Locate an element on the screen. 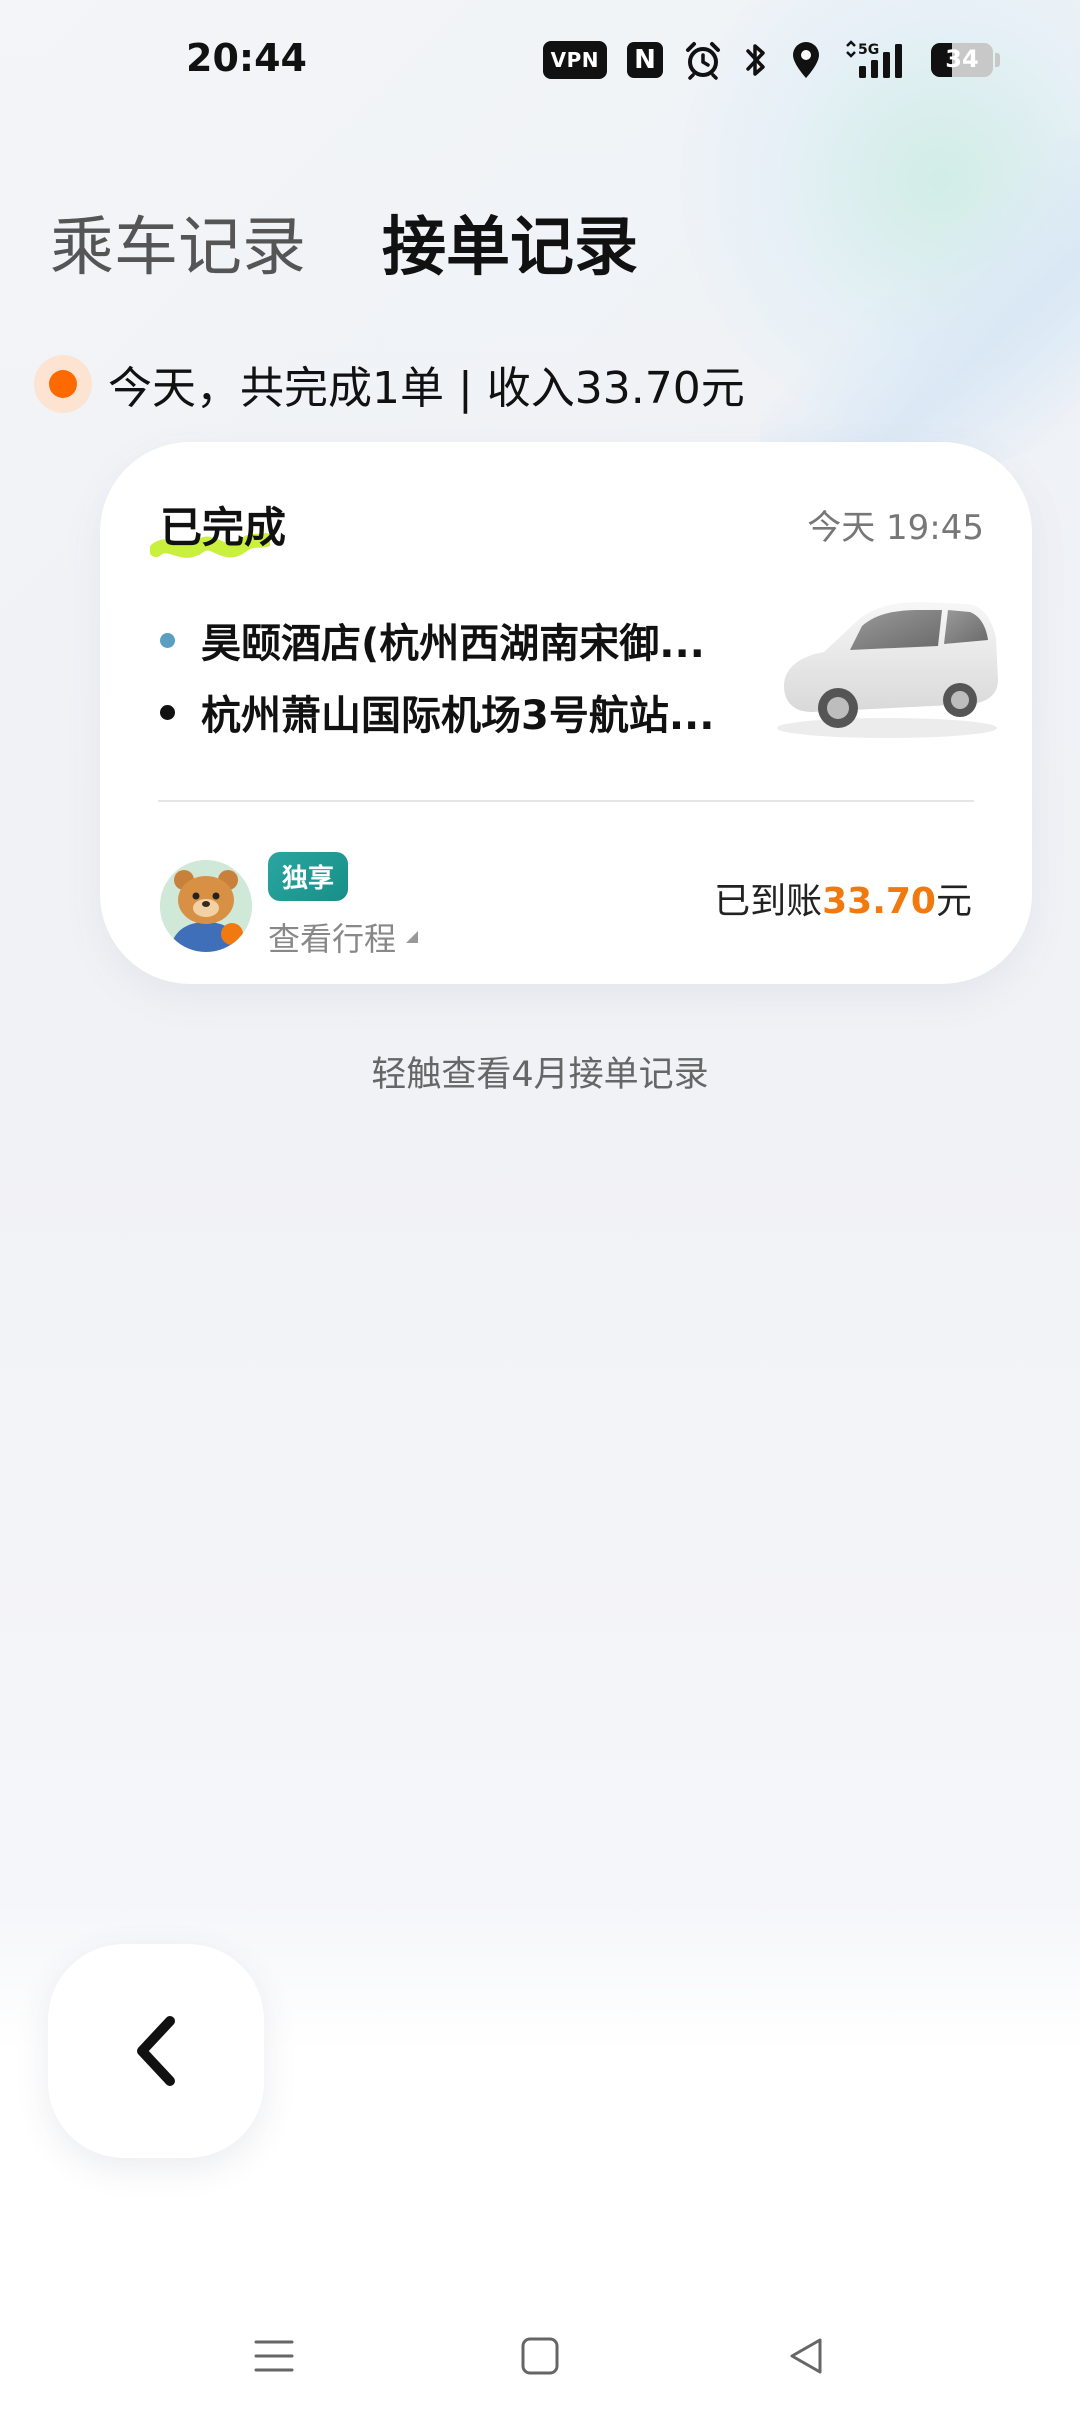 This screenshot has height=2412, width=1080. order-status: 已完成 is located at coordinates (218, 526).